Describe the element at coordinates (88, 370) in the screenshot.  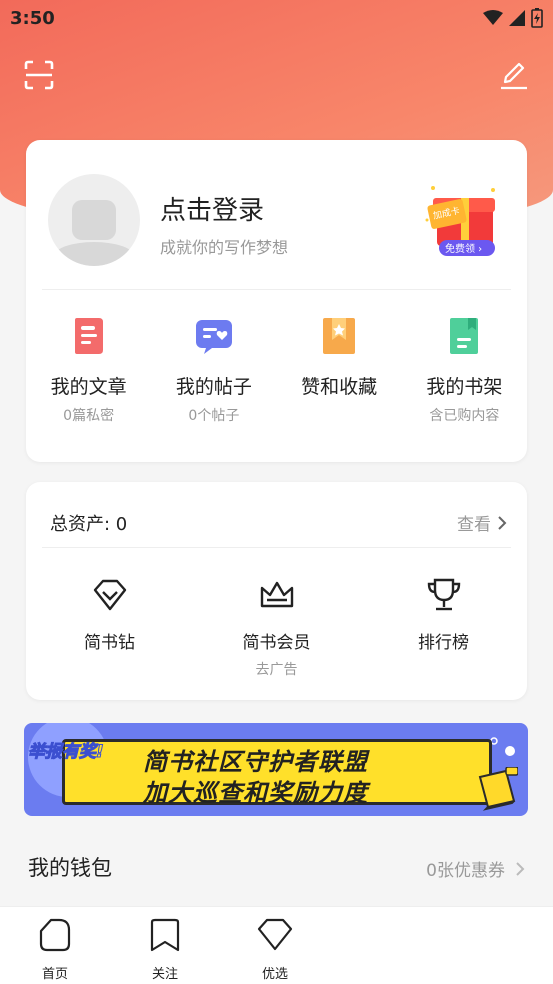
I see `quick-item-articles: 我的文章 0篇私密` at that location.